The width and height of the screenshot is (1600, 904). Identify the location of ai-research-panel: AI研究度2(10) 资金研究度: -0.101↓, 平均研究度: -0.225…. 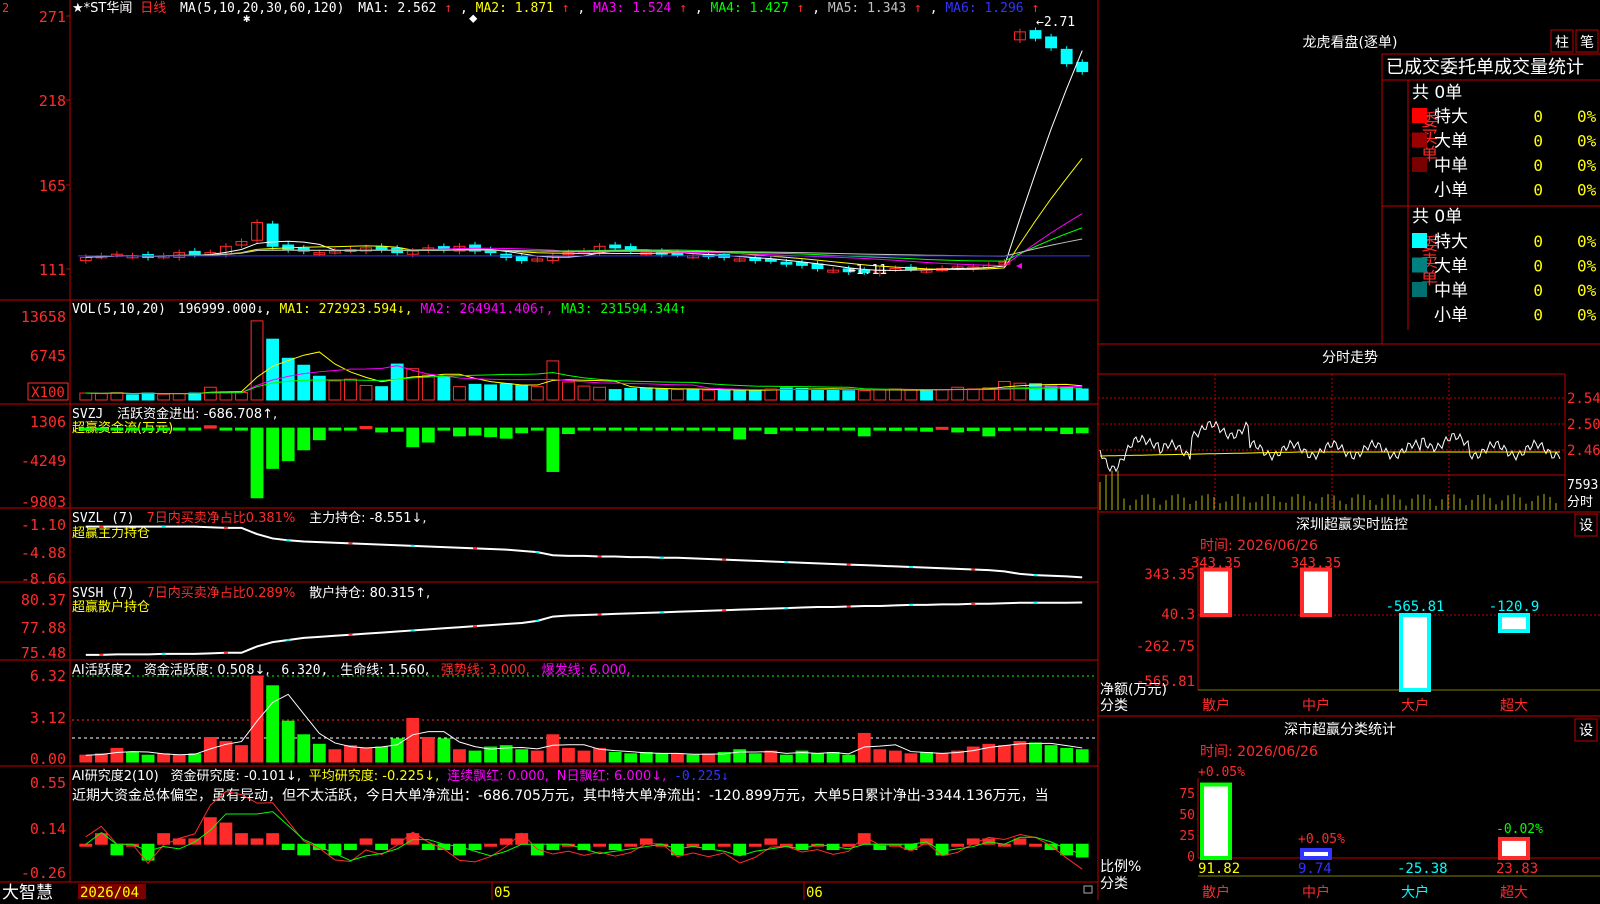
(555, 825).